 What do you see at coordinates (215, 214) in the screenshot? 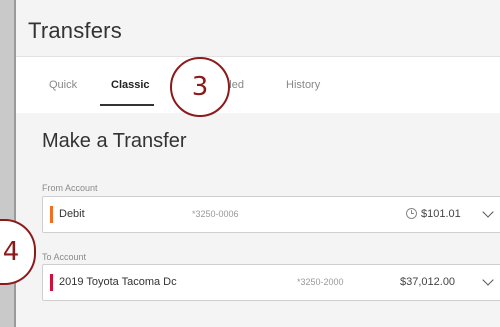
I see `from-account-number: *3250-0006` at bounding box center [215, 214].